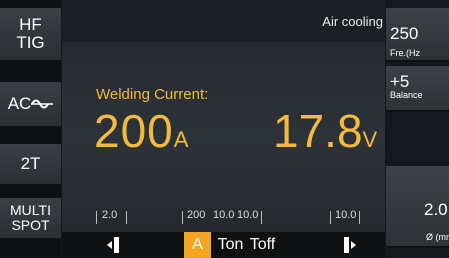  I want to click on spot-label: MULTI SPOT, so click(30, 217).